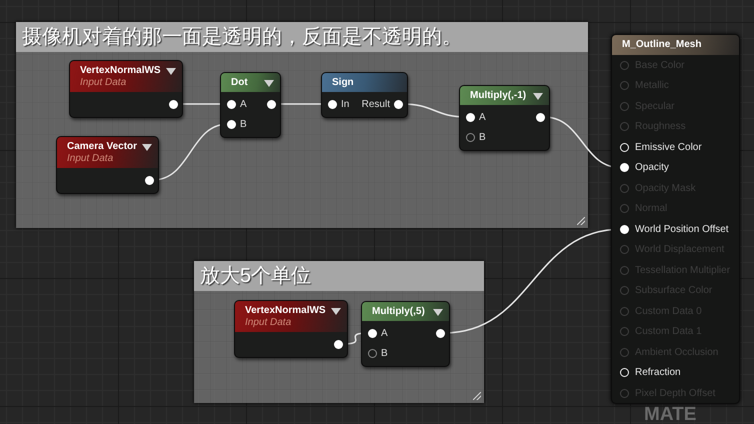  I want to click on graph-node: Sign In Result, so click(364, 95).